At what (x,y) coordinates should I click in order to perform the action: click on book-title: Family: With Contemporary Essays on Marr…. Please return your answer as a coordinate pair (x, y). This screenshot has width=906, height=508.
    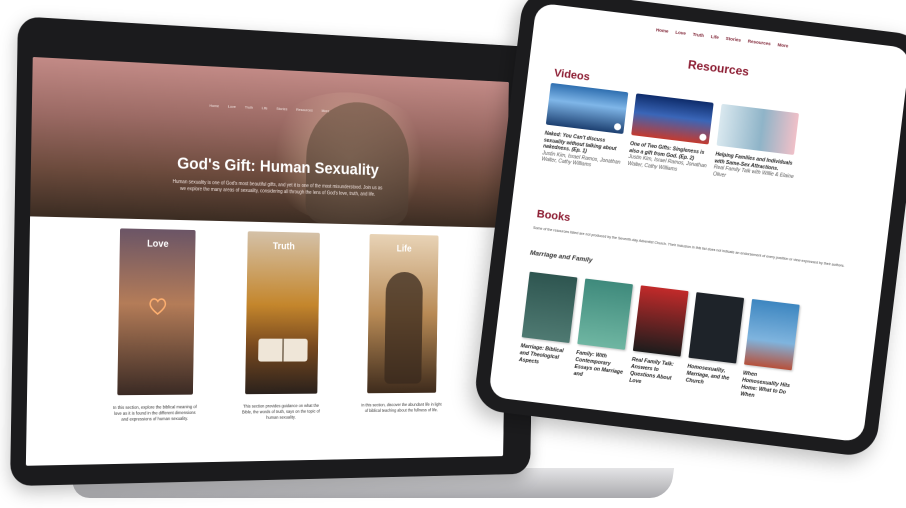
    Looking at the image, I should click on (600, 367).